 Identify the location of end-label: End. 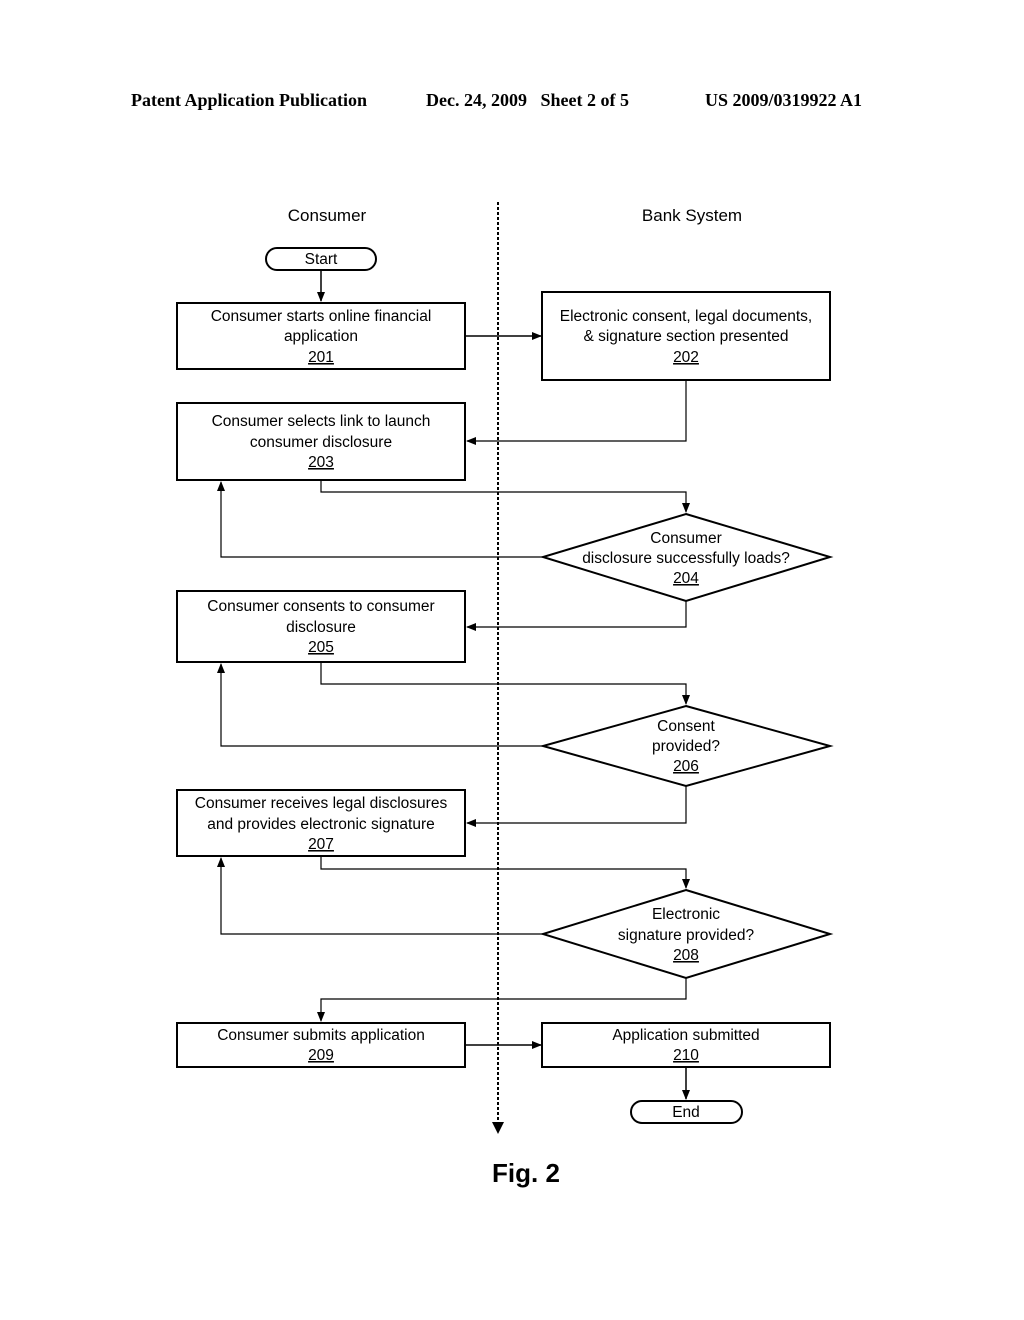
(686, 1112).